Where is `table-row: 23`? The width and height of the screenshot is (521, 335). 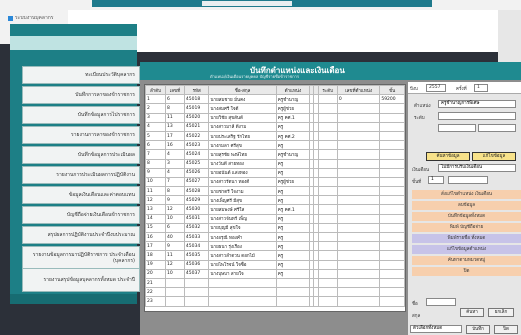 table-row: 23 is located at coordinates (275, 301).